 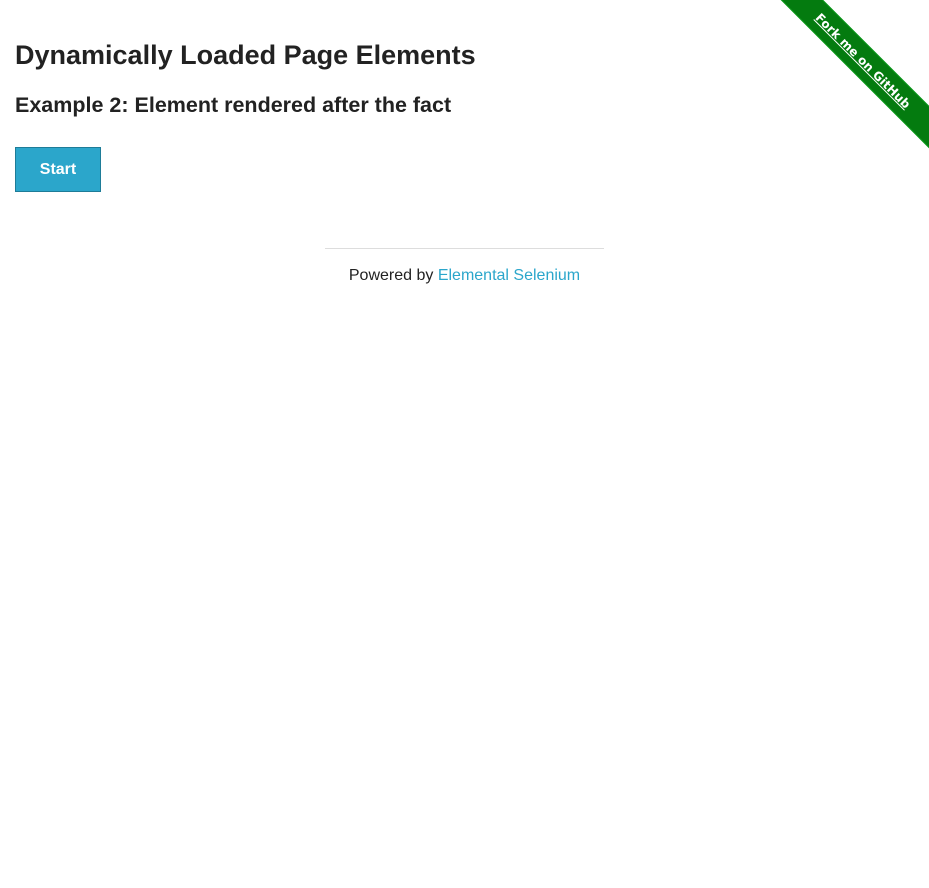 I want to click on start-button: Start, so click(x=58, y=169).